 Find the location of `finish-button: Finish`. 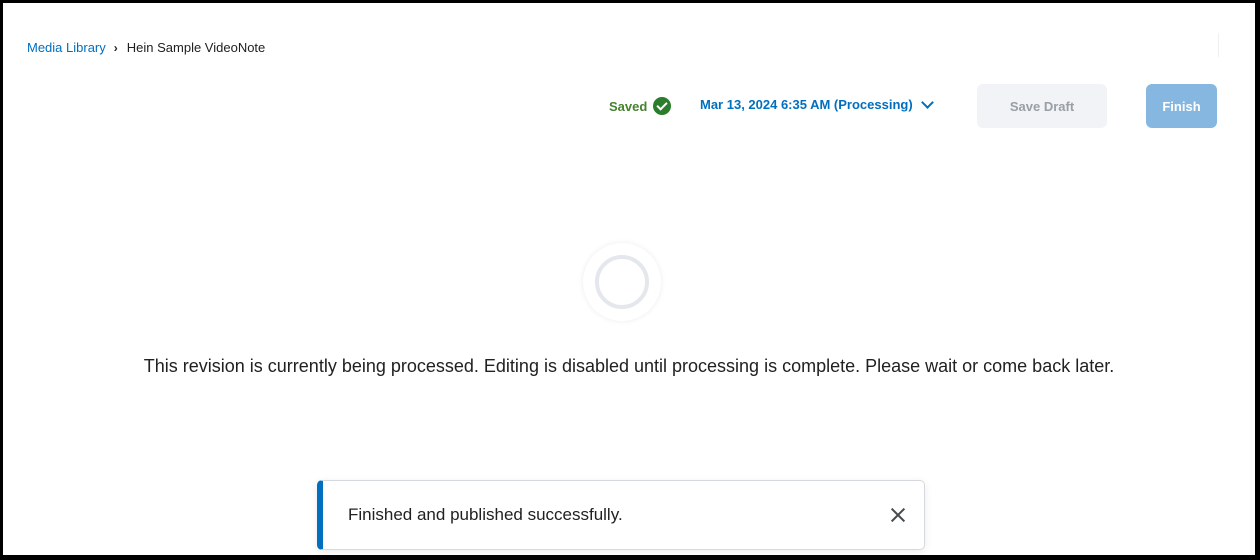

finish-button: Finish is located at coordinates (1181, 106).